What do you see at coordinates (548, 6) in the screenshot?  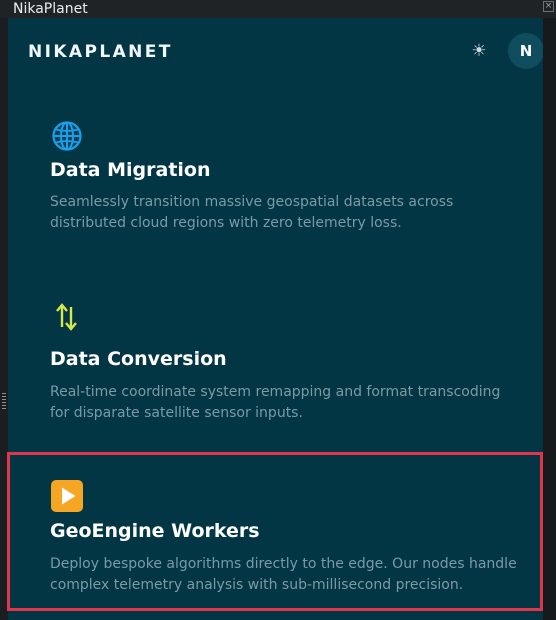 I see `window-close-icon: ×` at bounding box center [548, 6].